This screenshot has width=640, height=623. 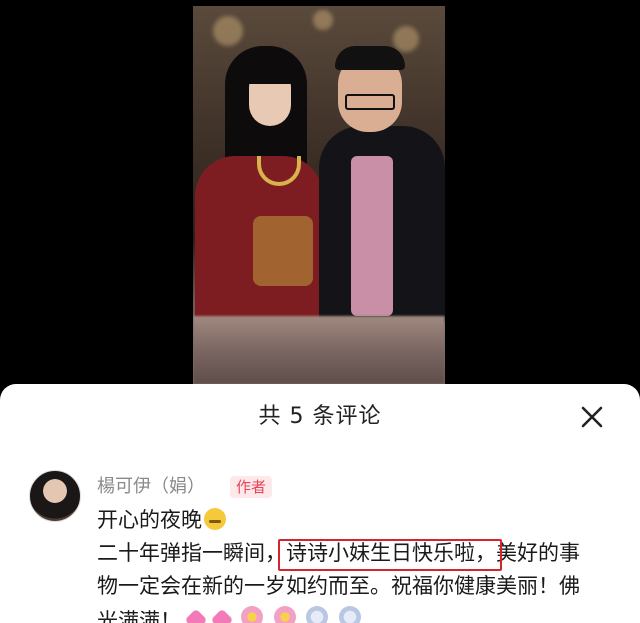 What do you see at coordinates (251, 487) in the screenshot?
I see `author-badge: 作者` at bounding box center [251, 487].